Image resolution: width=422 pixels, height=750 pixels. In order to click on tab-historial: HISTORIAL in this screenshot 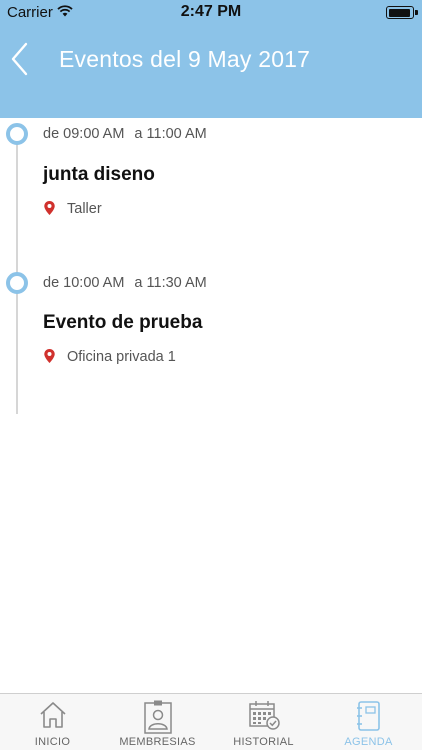, I will do `click(263, 722)`.